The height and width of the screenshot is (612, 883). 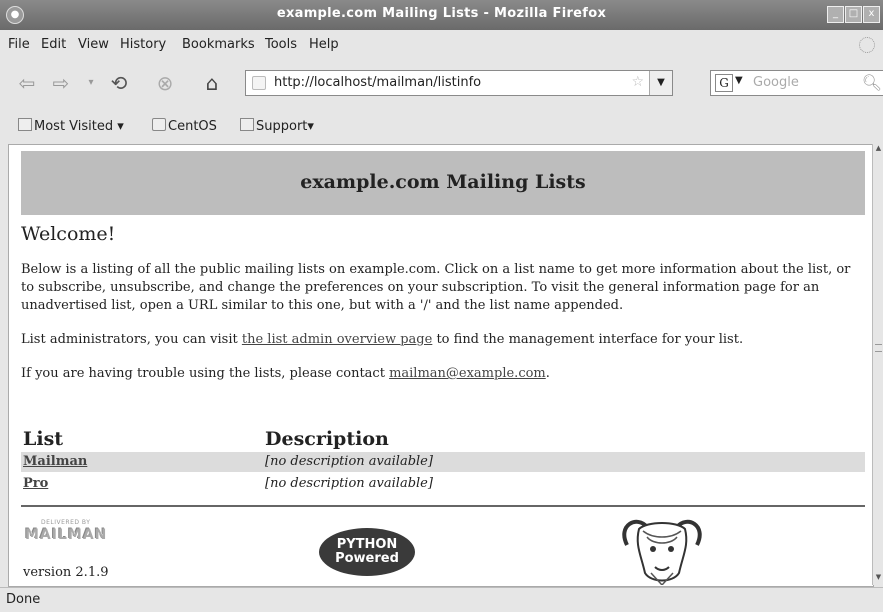 What do you see at coordinates (337, 339) in the screenshot?
I see `admin-overview-link: the list admin overview page` at bounding box center [337, 339].